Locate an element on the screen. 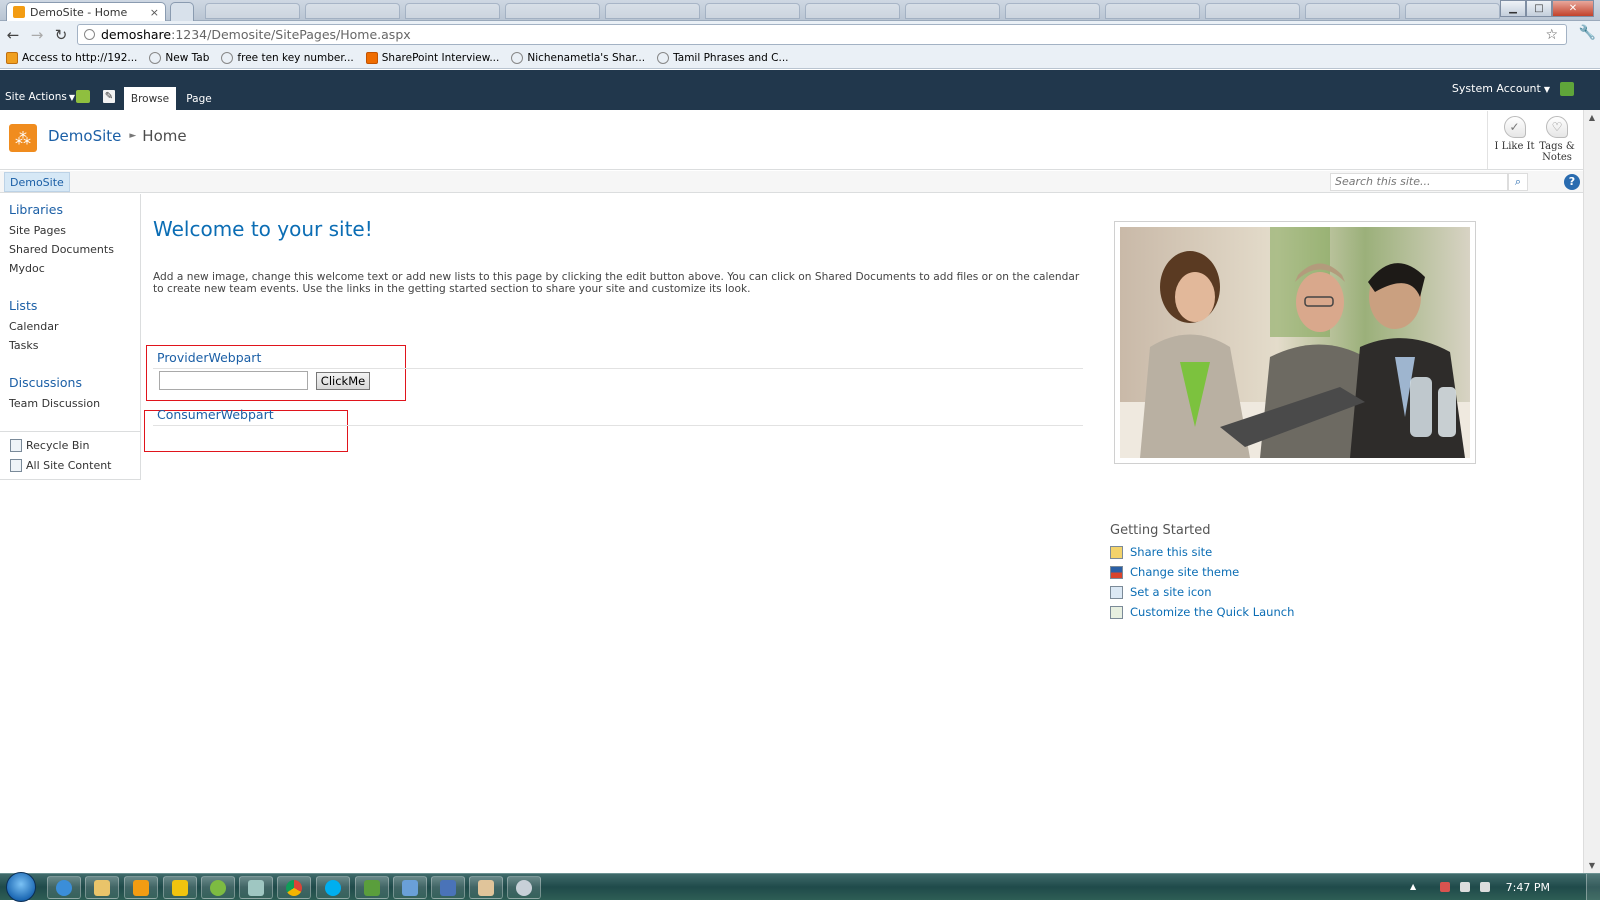 This screenshot has width=1600, height=902. forward-arrow-icon: → is located at coordinates (37, 35).